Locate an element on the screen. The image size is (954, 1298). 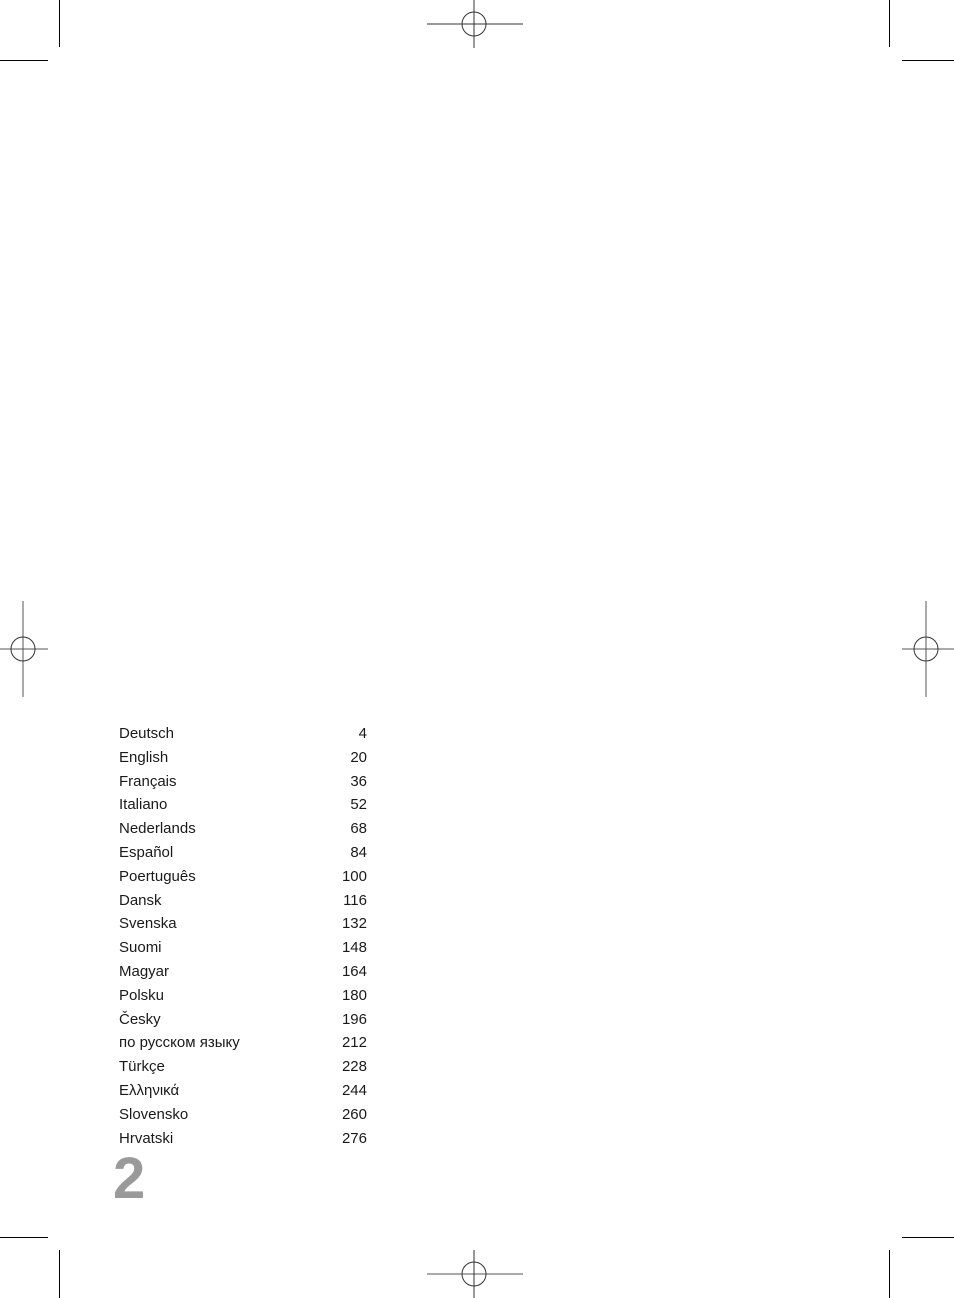
toc-entry: Svenska 132 is located at coordinates (243, 924).